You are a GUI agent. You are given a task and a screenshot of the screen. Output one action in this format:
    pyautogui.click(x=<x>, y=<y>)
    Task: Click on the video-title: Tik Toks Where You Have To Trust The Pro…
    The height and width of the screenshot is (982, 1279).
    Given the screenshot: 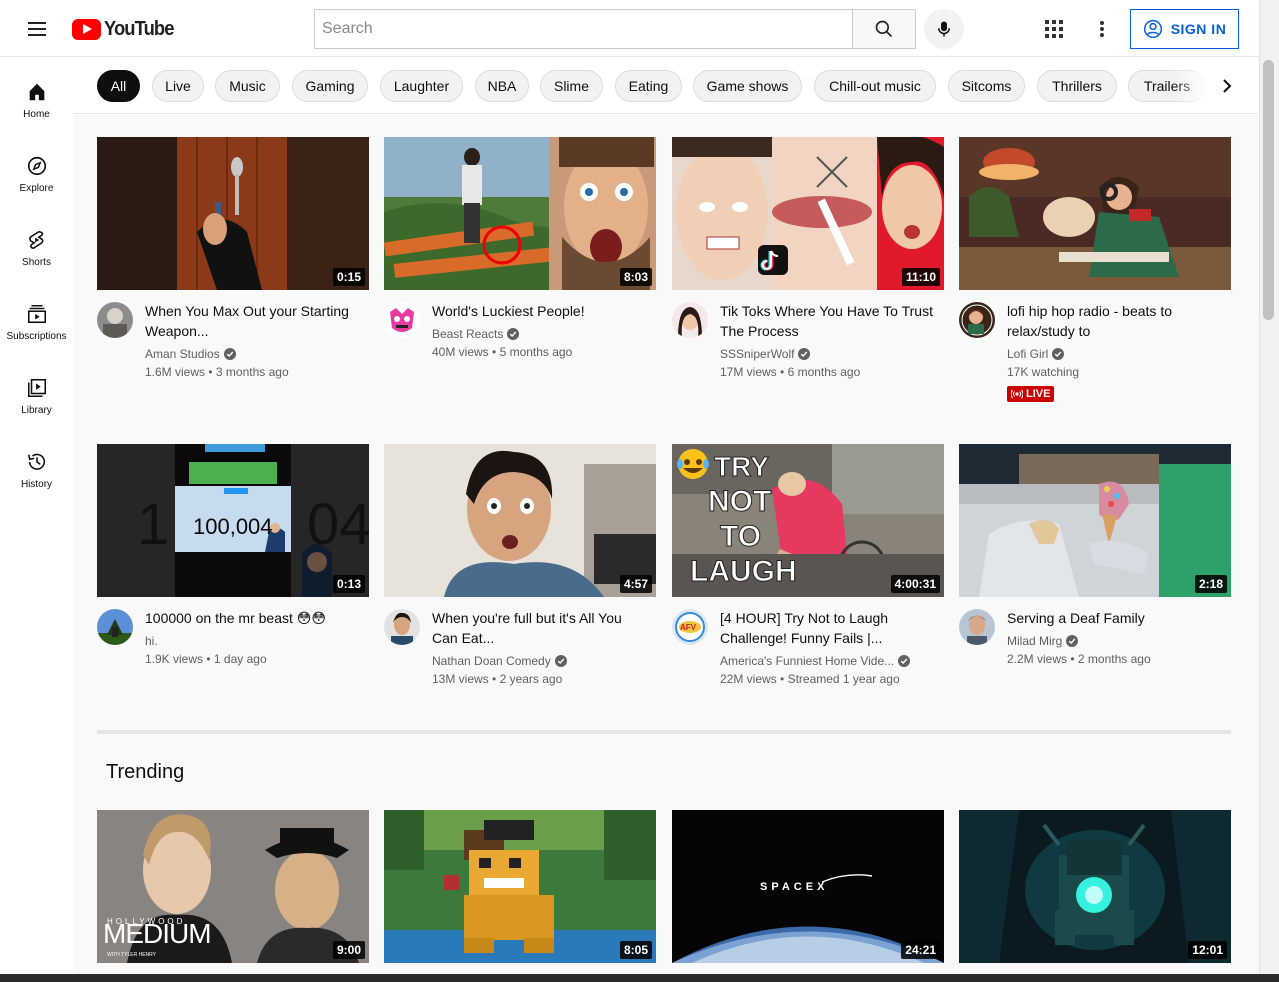 What is the action you would take?
    pyautogui.click(x=829, y=321)
    